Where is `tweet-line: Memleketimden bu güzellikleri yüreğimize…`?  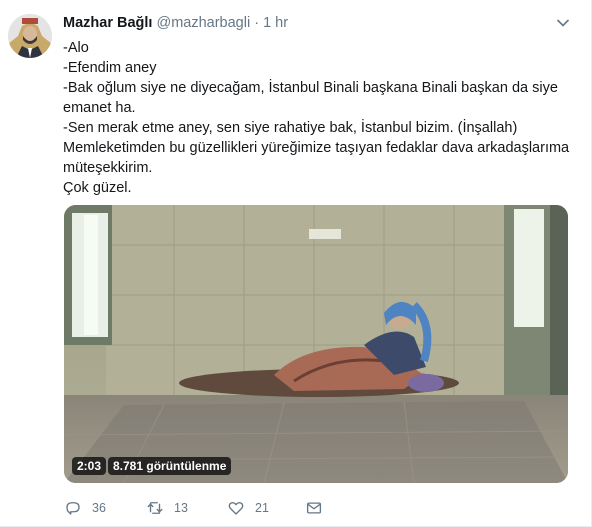
tweet-line: Memleketimden bu güzellikleri yüreğimize… is located at coordinates (316, 148).